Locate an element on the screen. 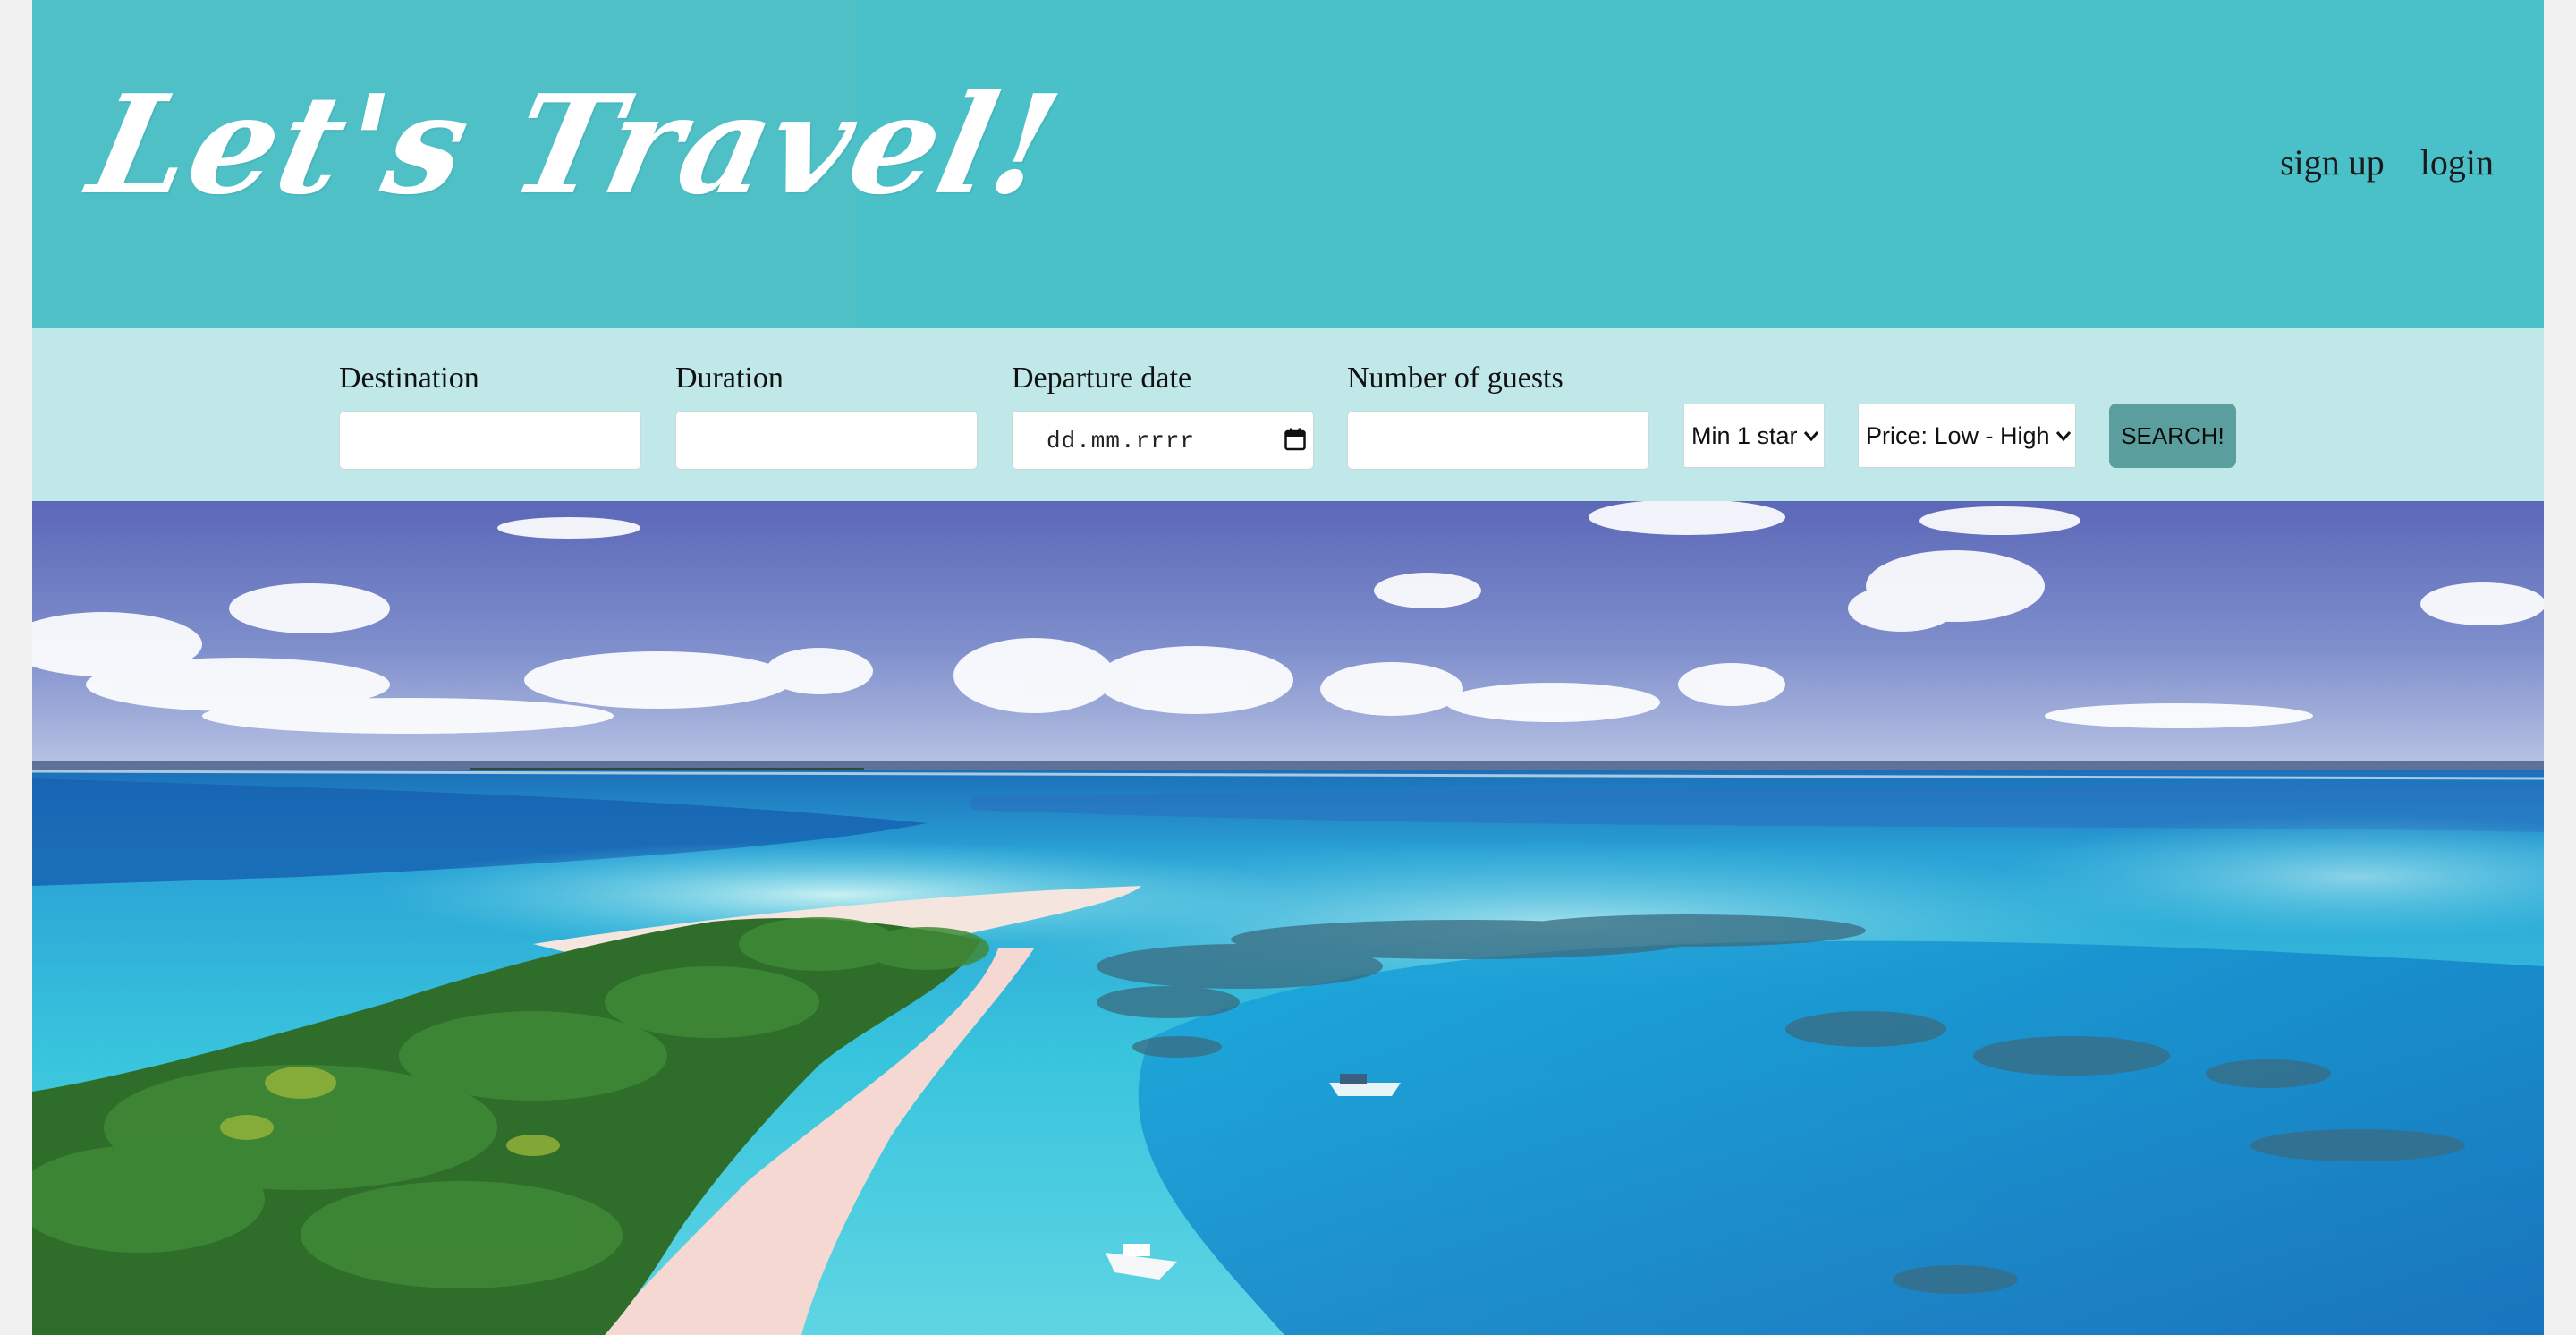 The height and width of the screenshot is (1335, 2576). guests-input is located at coordinates (1498, 440).